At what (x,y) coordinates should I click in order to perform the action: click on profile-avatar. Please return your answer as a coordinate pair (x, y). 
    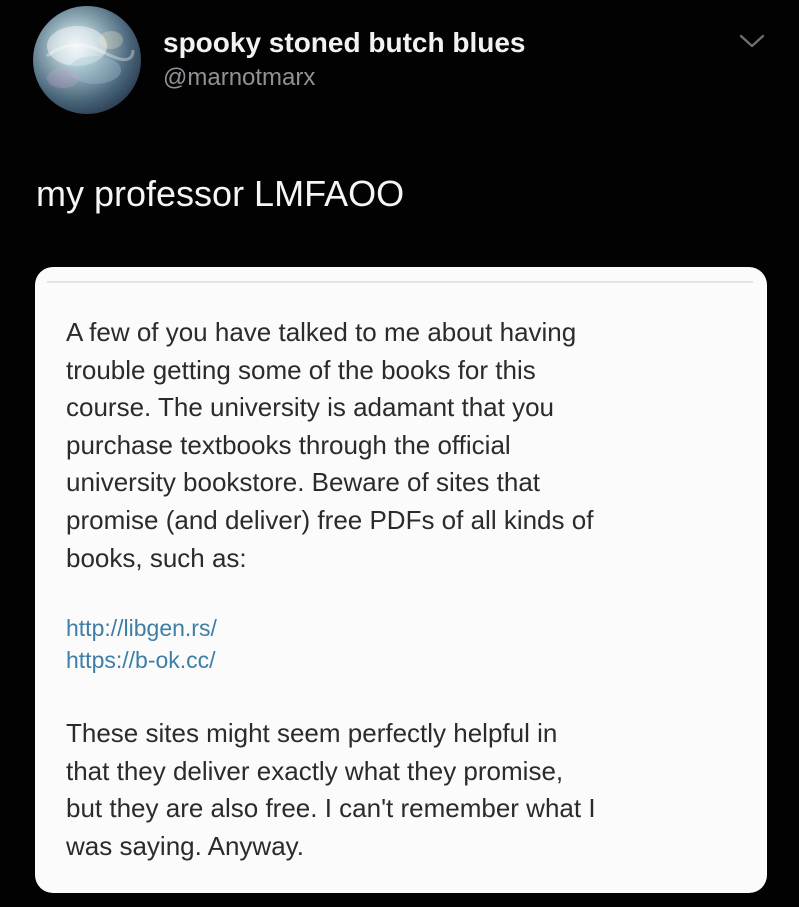
    Looking at the image, I should click on (87, 60).